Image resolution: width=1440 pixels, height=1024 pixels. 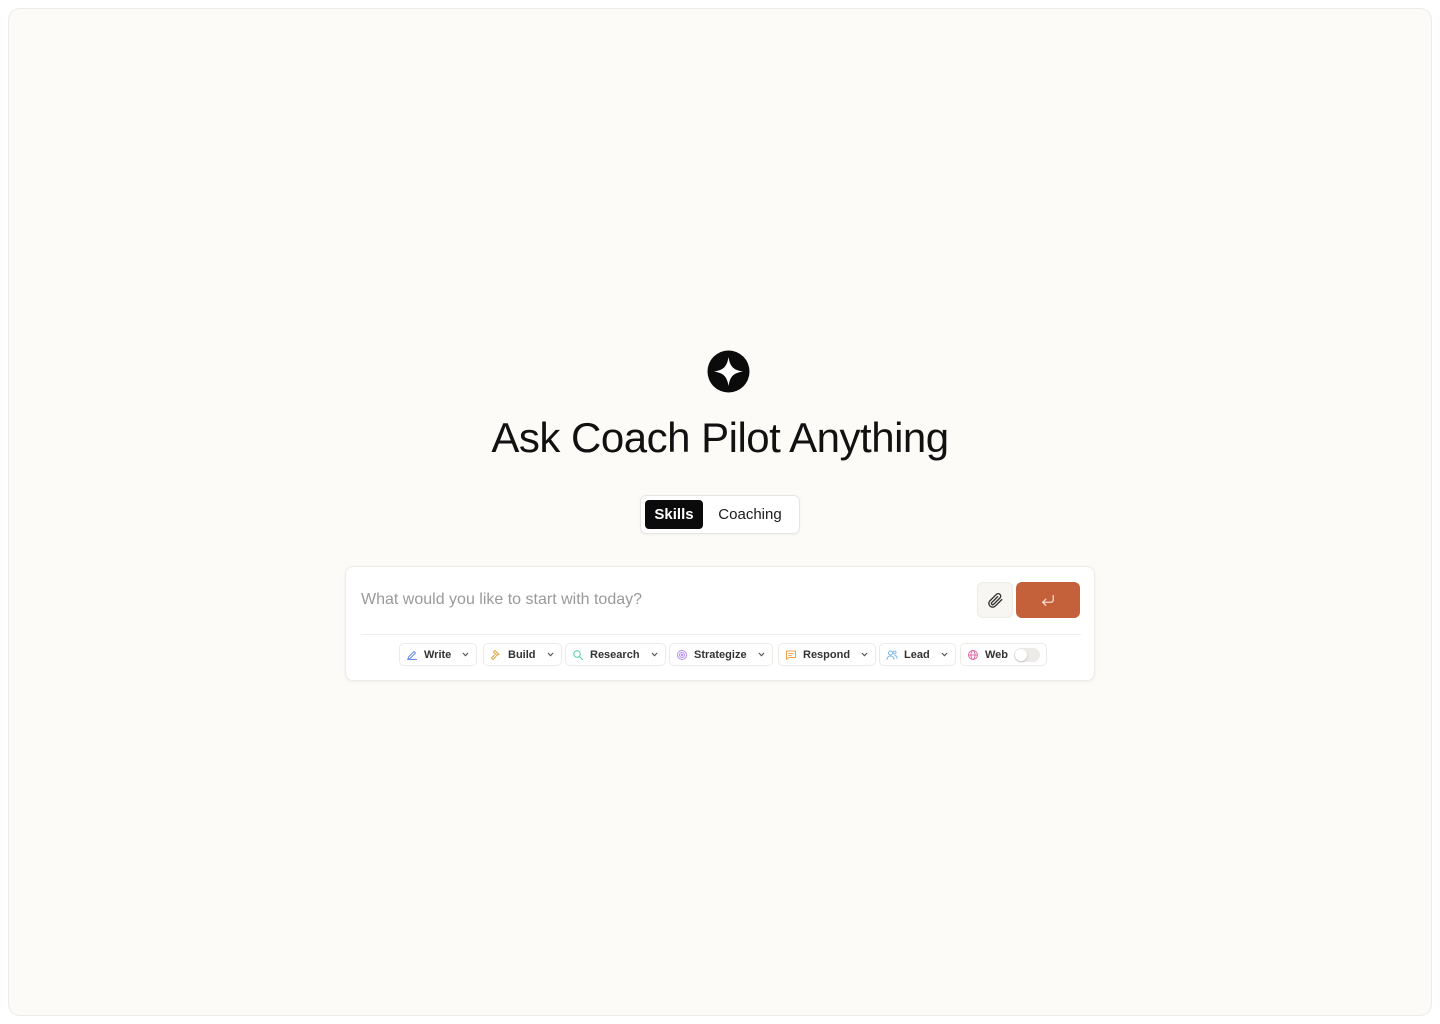 I want to click on skill-research-dropdown: Research, so click(x=615, y=654).